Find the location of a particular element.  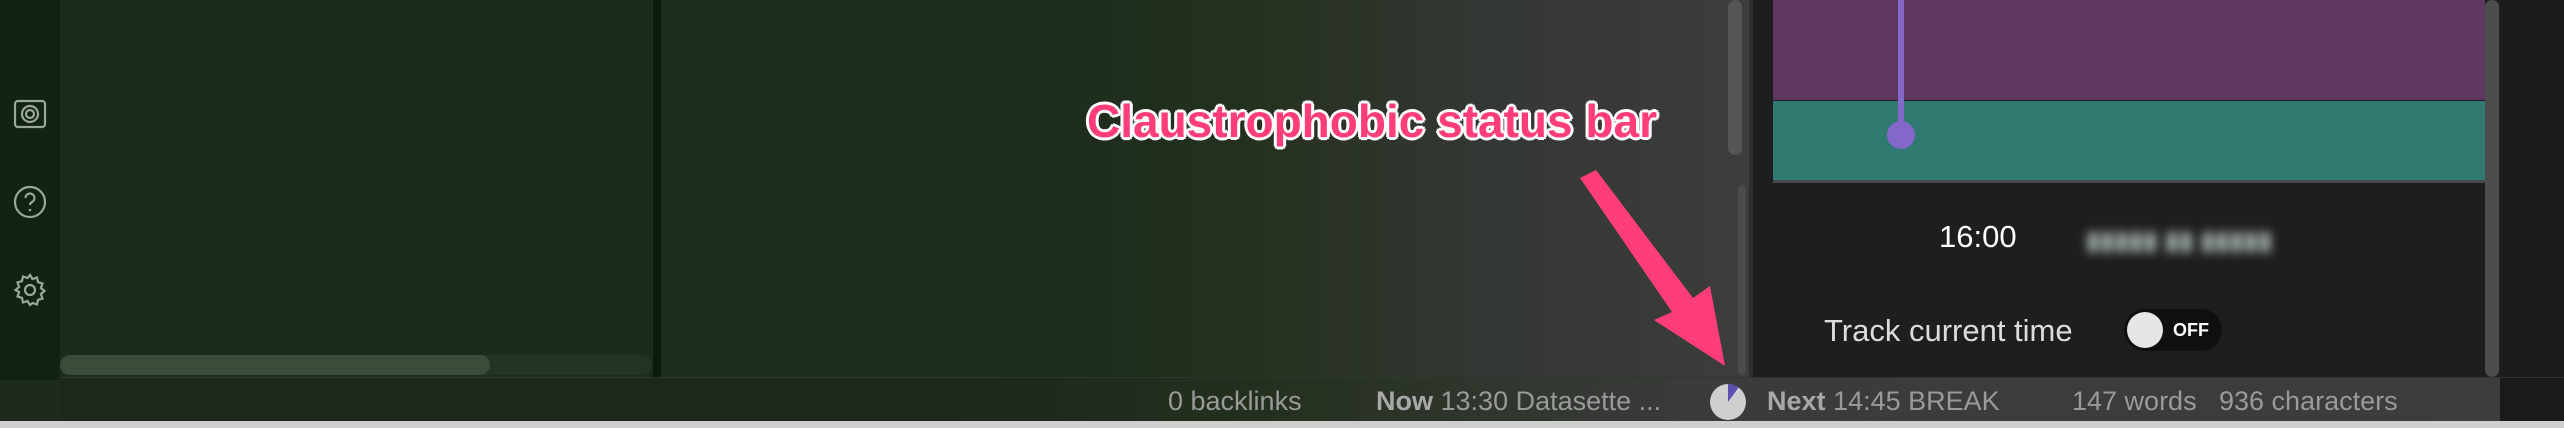

word-count: 147 words is located at coordinates (2134, 401).